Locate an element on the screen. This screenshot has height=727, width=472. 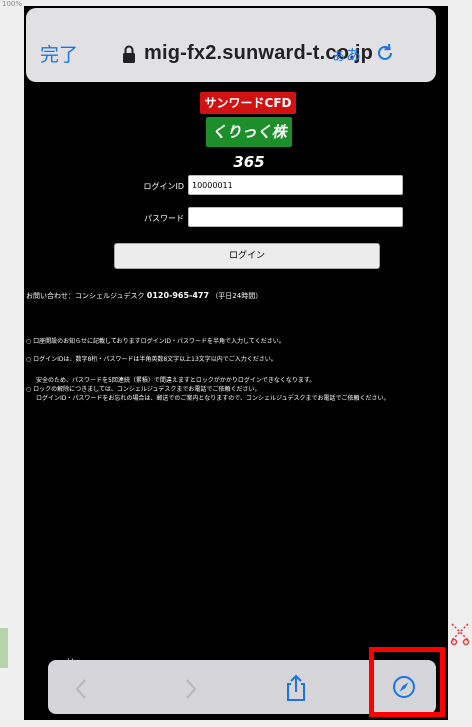
login-id-input: 10000011 is located at coordinates (295, 185).